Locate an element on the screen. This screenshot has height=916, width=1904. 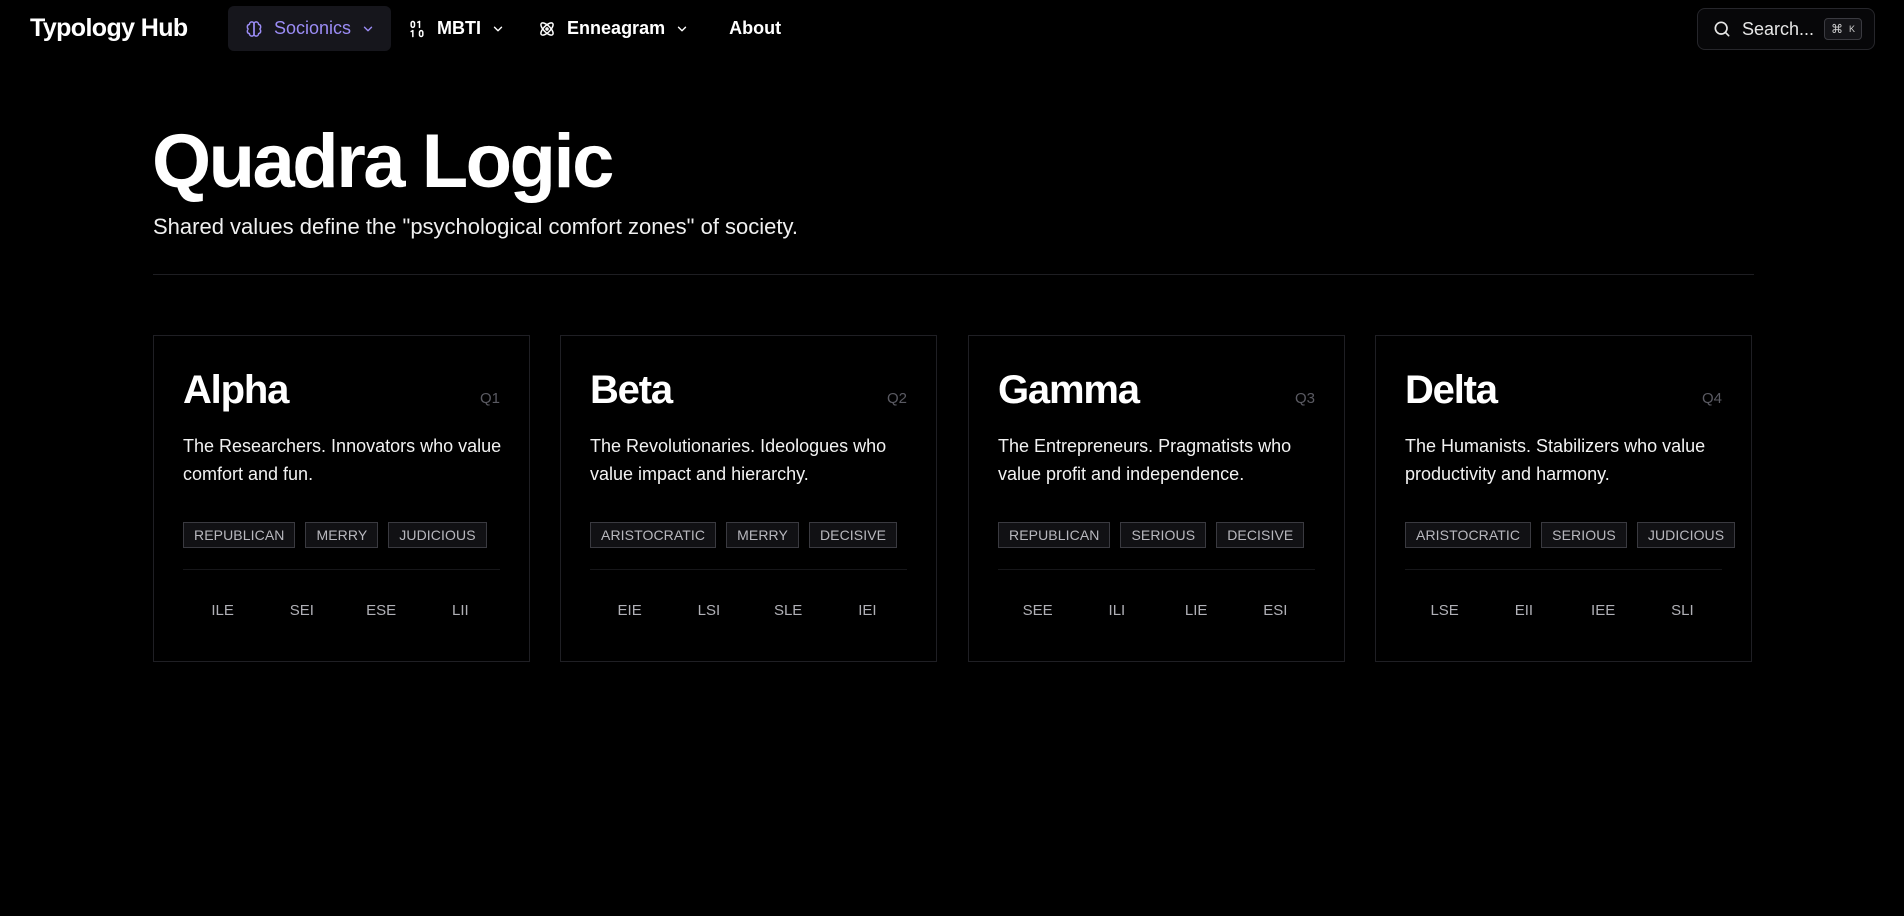
quadra-tags: REPUBLICAN MERRY JUDICIOUS is located at coordinates (335, 535).